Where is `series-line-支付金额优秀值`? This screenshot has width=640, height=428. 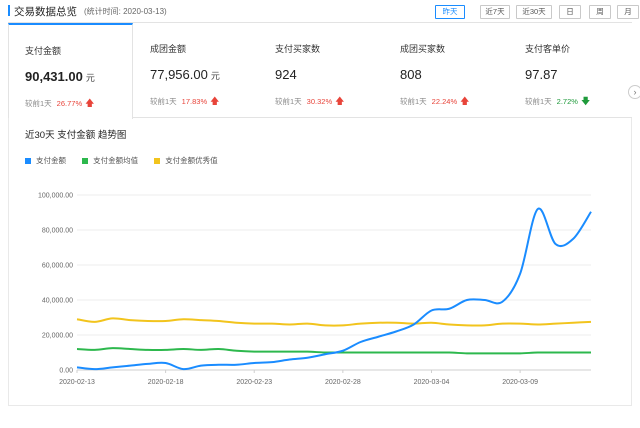 series-line-支付金额优秀值 is located at coordinates (334, 322).